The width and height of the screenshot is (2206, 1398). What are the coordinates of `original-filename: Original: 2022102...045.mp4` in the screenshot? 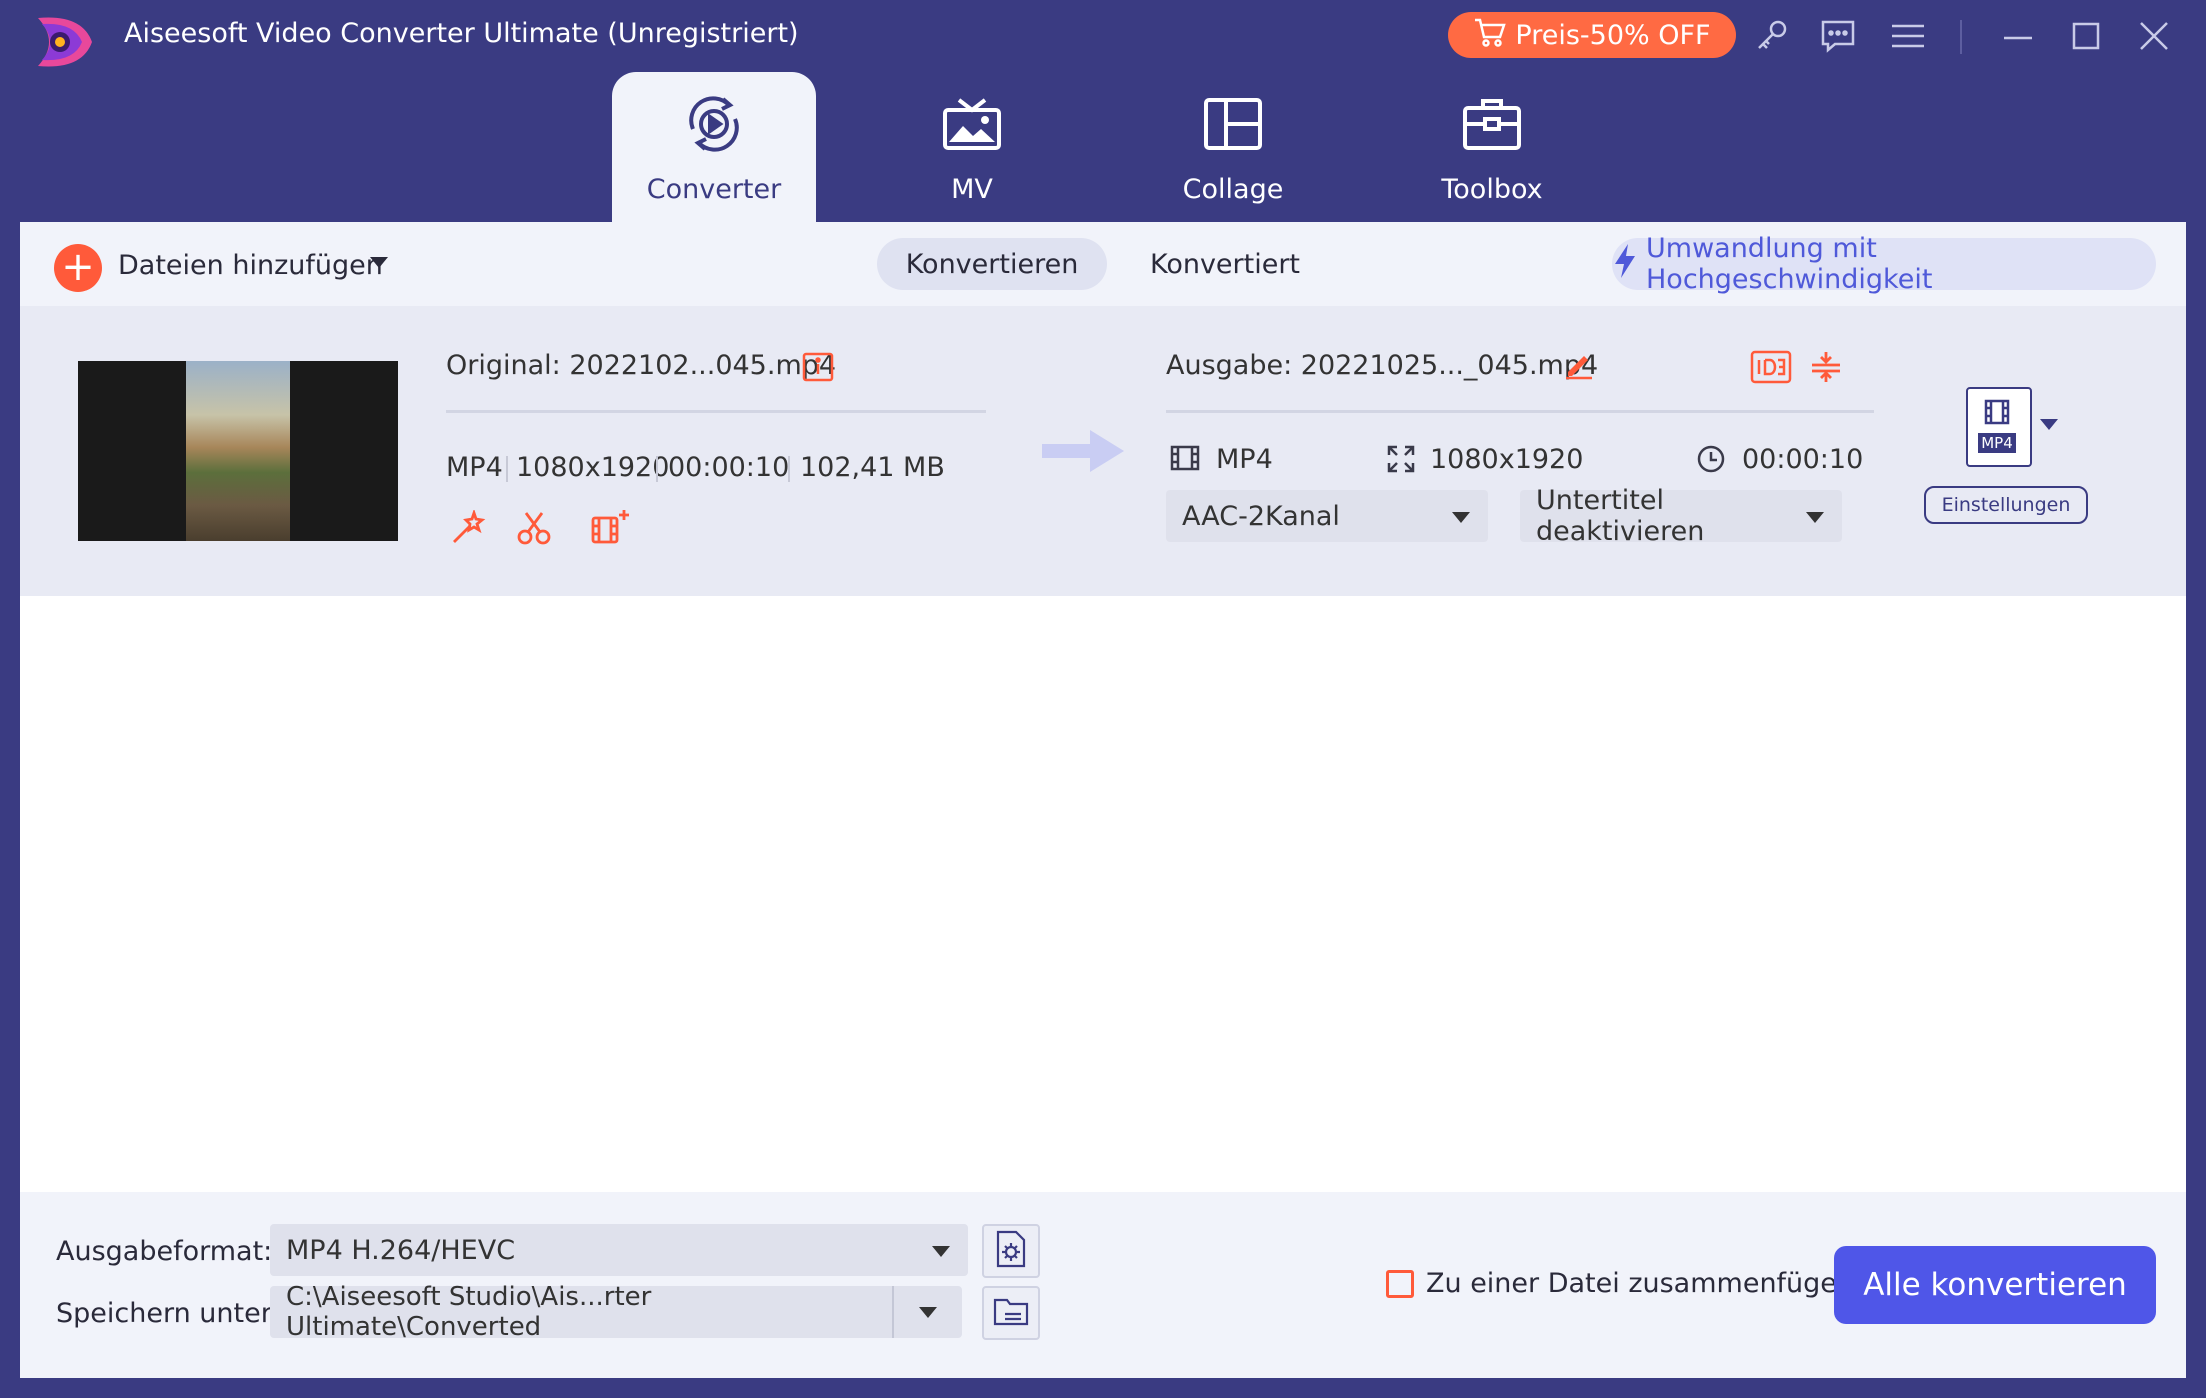 It's located at (641, 365).